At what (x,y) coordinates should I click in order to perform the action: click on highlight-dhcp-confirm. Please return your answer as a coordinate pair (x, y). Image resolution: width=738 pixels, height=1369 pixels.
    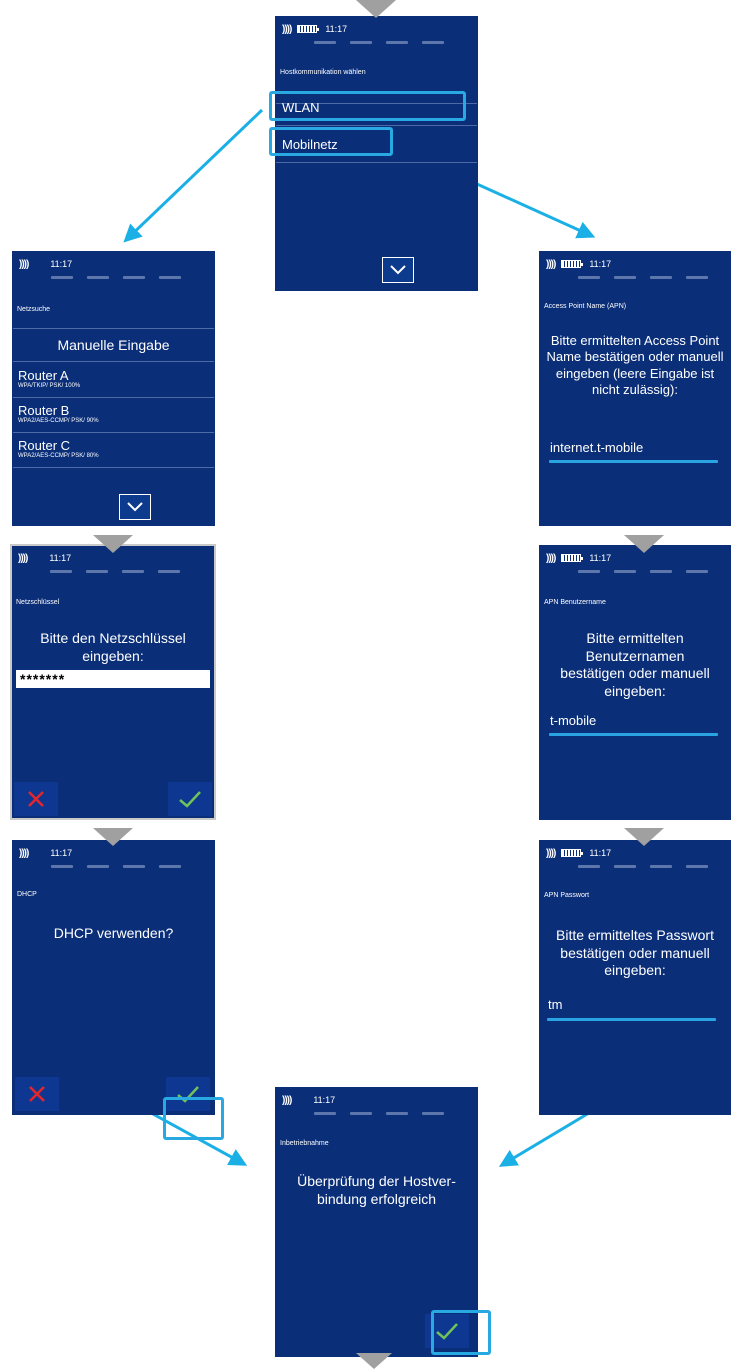
    Looking at the image, I should click on (193, 1118).